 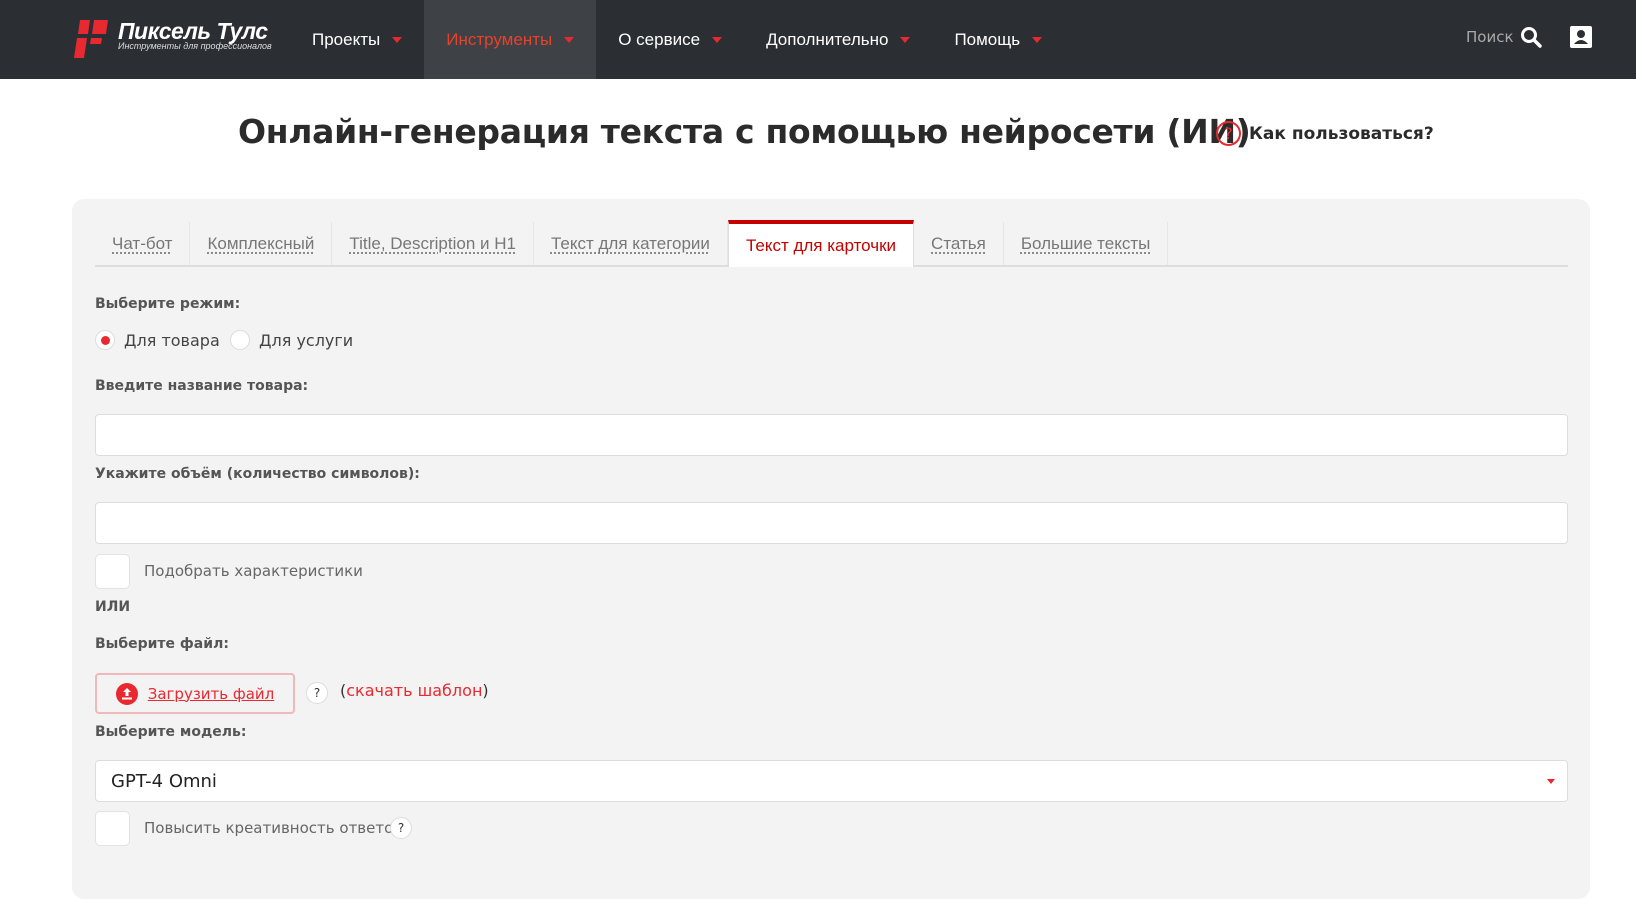 I want to click on logo-subtitle: Инструменты для профессионалов, so click(x=195, y=46).